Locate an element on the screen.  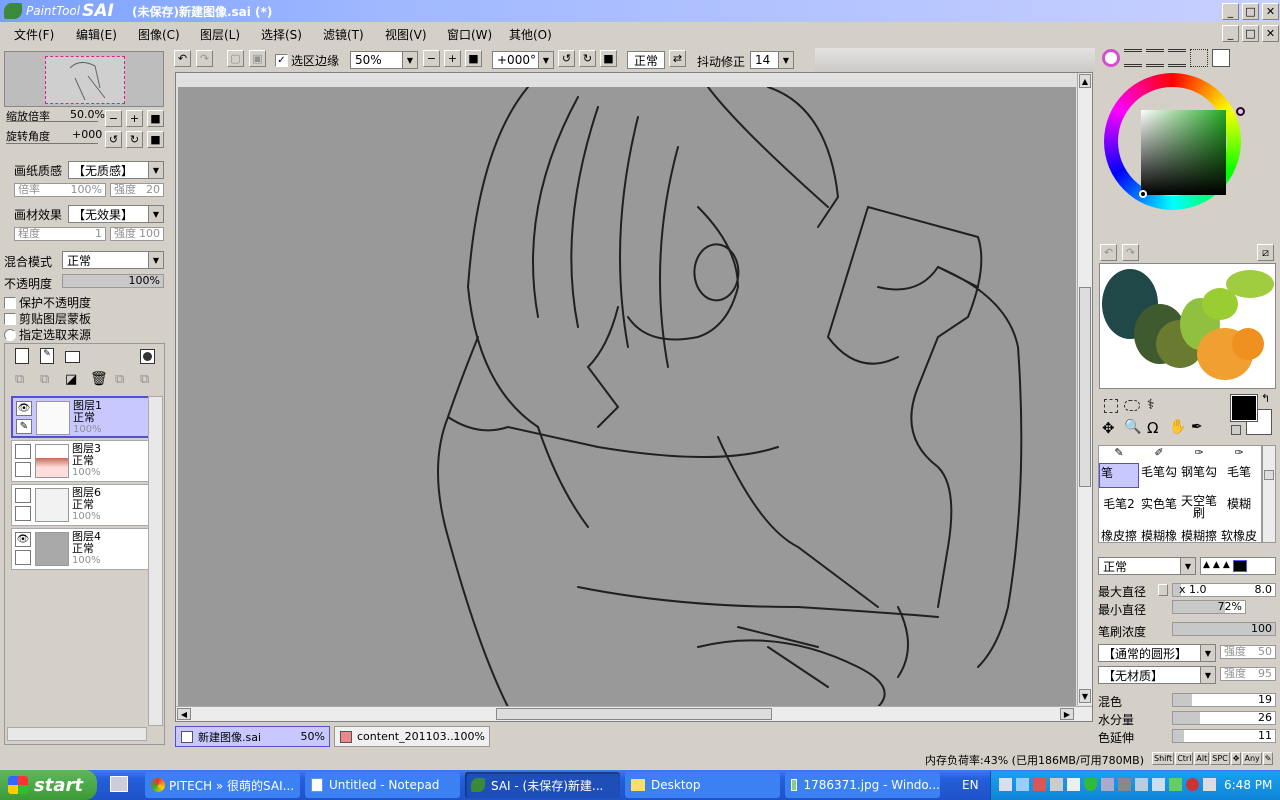
horizontal-scrollbar: ◀ ▶ is located at coordinates (634, 713).